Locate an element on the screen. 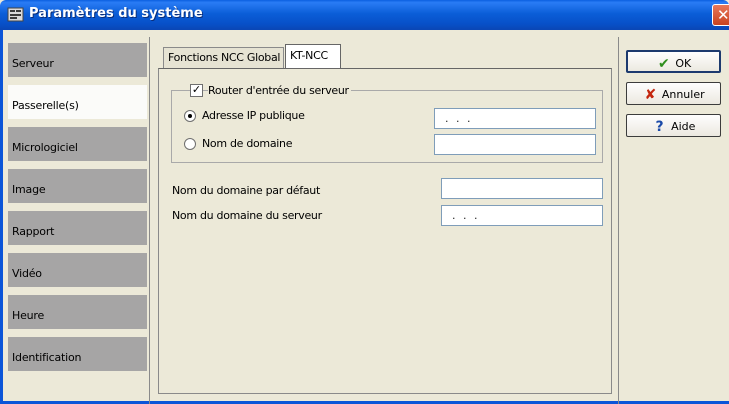  sidebar-item-label: Identification is located at coordinates (47, 357).